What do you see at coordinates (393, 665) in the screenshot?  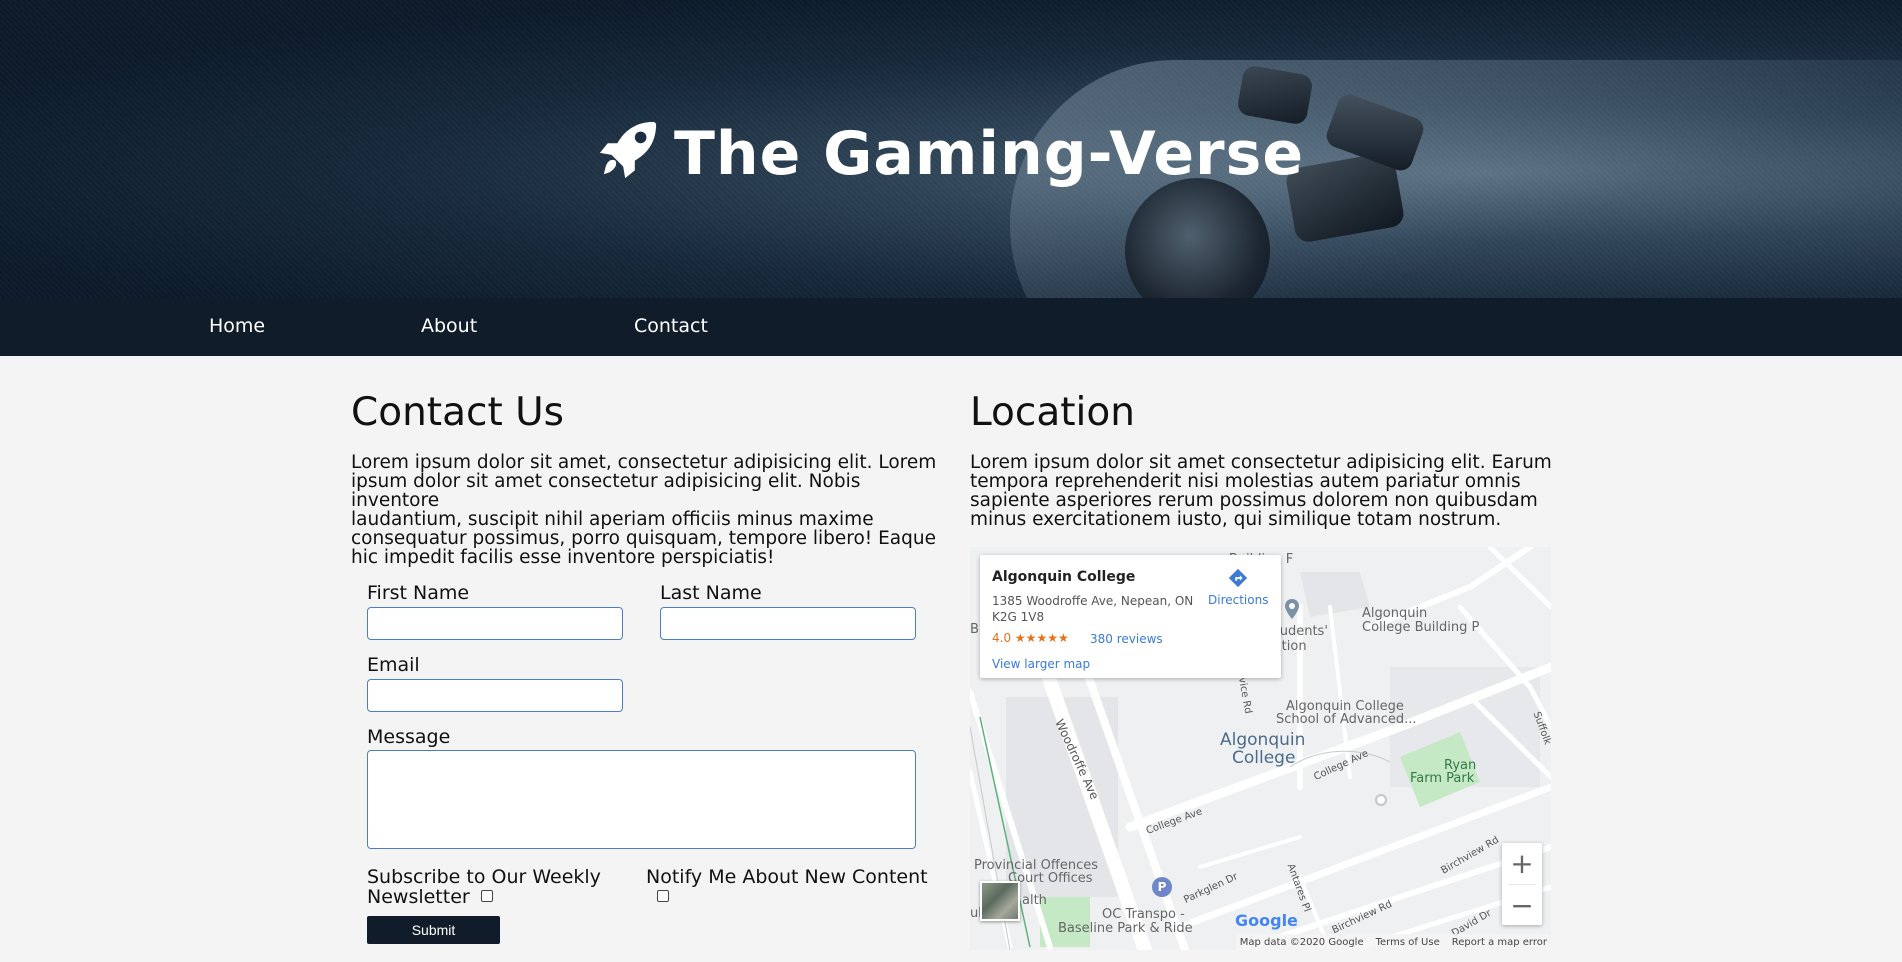 I see `email-label: Email` at bounding box center [393, 665].